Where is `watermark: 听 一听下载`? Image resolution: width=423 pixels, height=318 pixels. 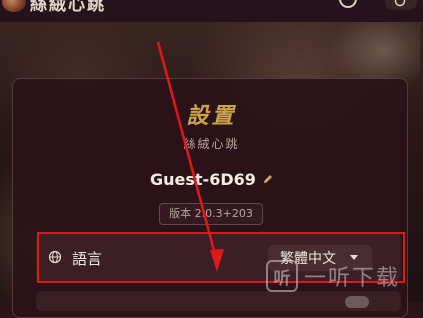 watermark: 听 一听下载 is located at coordinates (333, 276).